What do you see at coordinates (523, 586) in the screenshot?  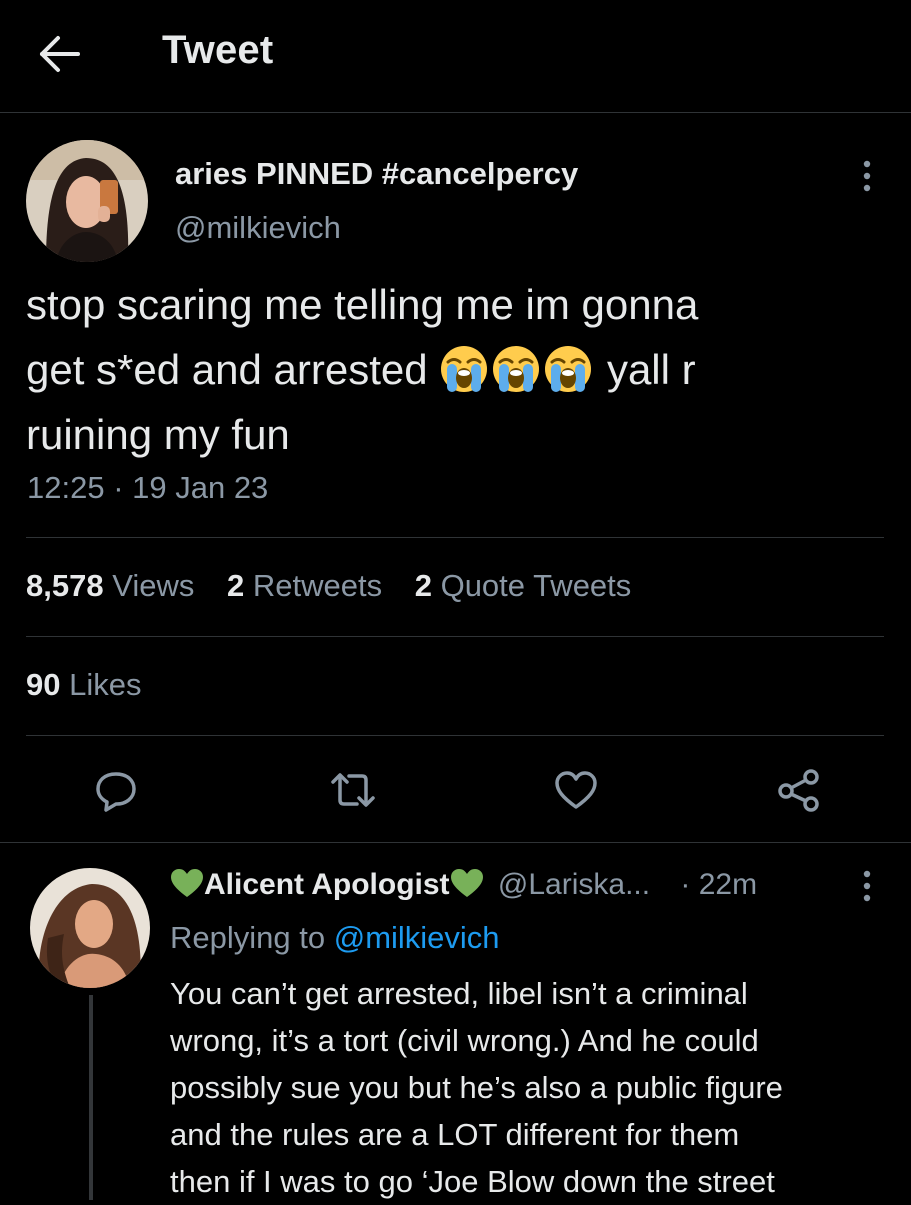 I see `quote-tweets-stat: 2 Quote Tweets` at bounding box center [523, 586].